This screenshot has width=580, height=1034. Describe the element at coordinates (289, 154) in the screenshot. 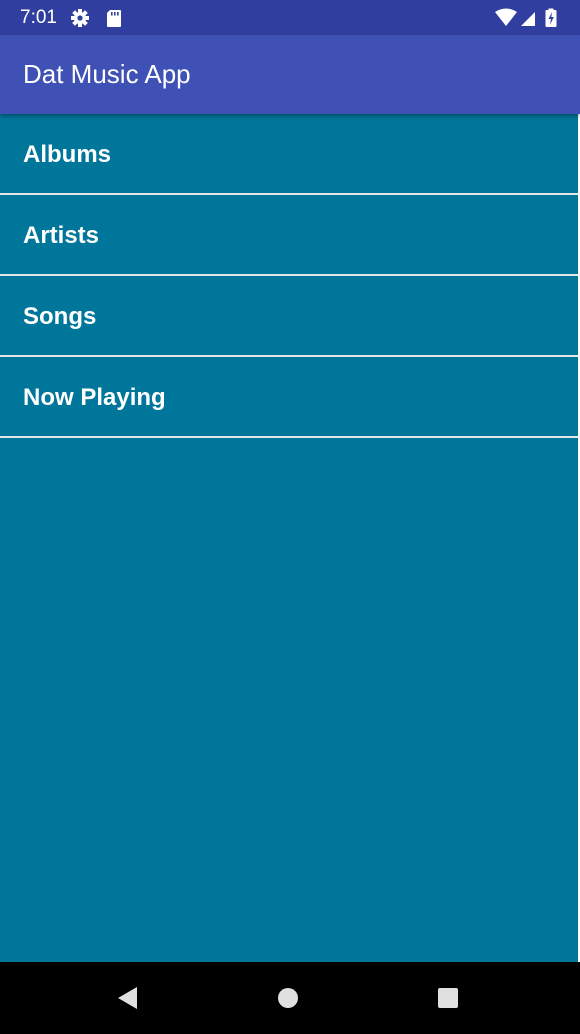

I see `menu-item-albums: Albums` at that location.